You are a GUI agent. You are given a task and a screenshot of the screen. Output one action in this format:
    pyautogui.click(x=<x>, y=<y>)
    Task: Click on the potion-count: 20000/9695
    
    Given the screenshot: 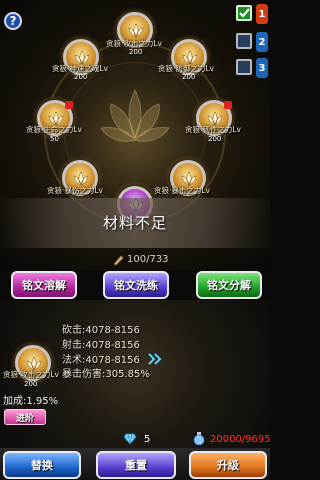 What is the action you would take?
    pyautogui.click(x=240, y=439)
    